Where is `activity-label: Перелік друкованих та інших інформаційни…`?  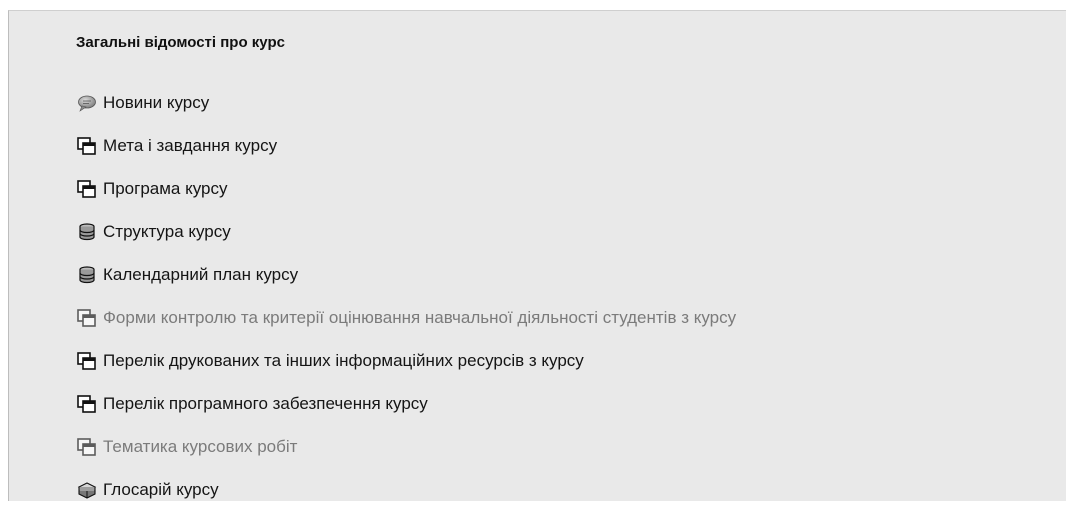
activity-label: Перелік друкованих та інших інформаційни… is located at coordinates (343, 360).